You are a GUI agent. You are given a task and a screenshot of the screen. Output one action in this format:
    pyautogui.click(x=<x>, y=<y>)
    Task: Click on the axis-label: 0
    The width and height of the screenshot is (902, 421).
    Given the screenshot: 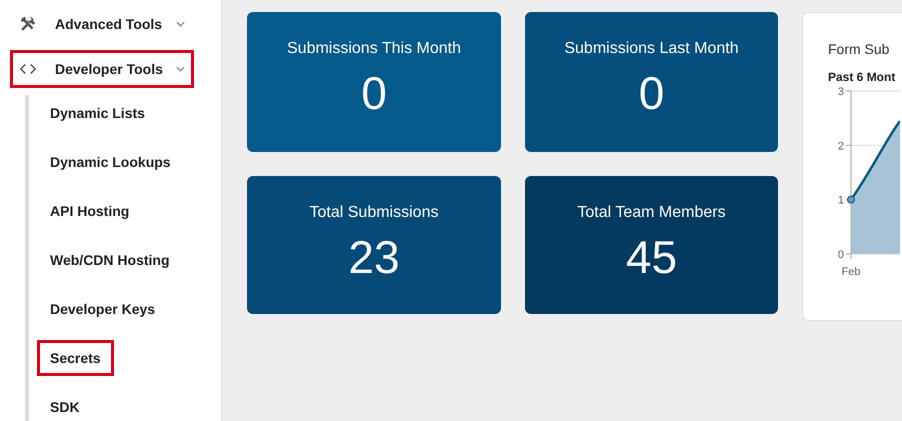 What is the action you would take?
    pyautogui.click(x=841, y=255)
    